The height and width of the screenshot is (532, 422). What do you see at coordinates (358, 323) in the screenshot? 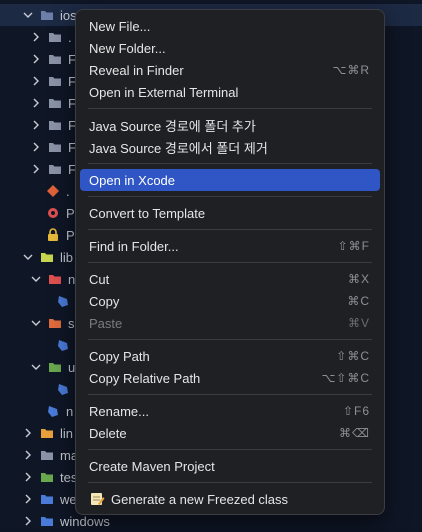
I see `menu-item-shortcut: ⌘V` at bounding box center [358, 323].